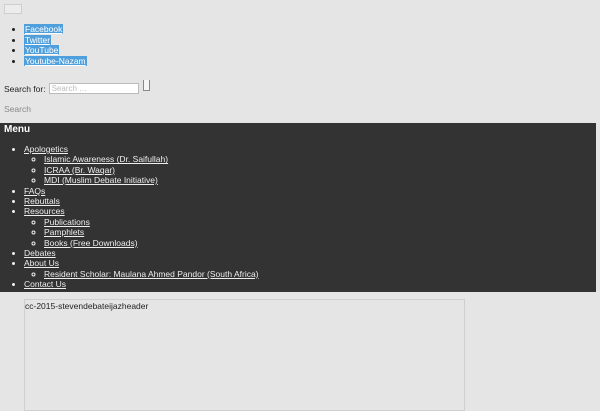 The height and width of the screenshot is (411, 600). What do you see at coordinates (101, 180) in the screenshot?
I see `menu-link-mdi: MDI (Muslim Debate Initiative)` at bounding box center [101, 180].